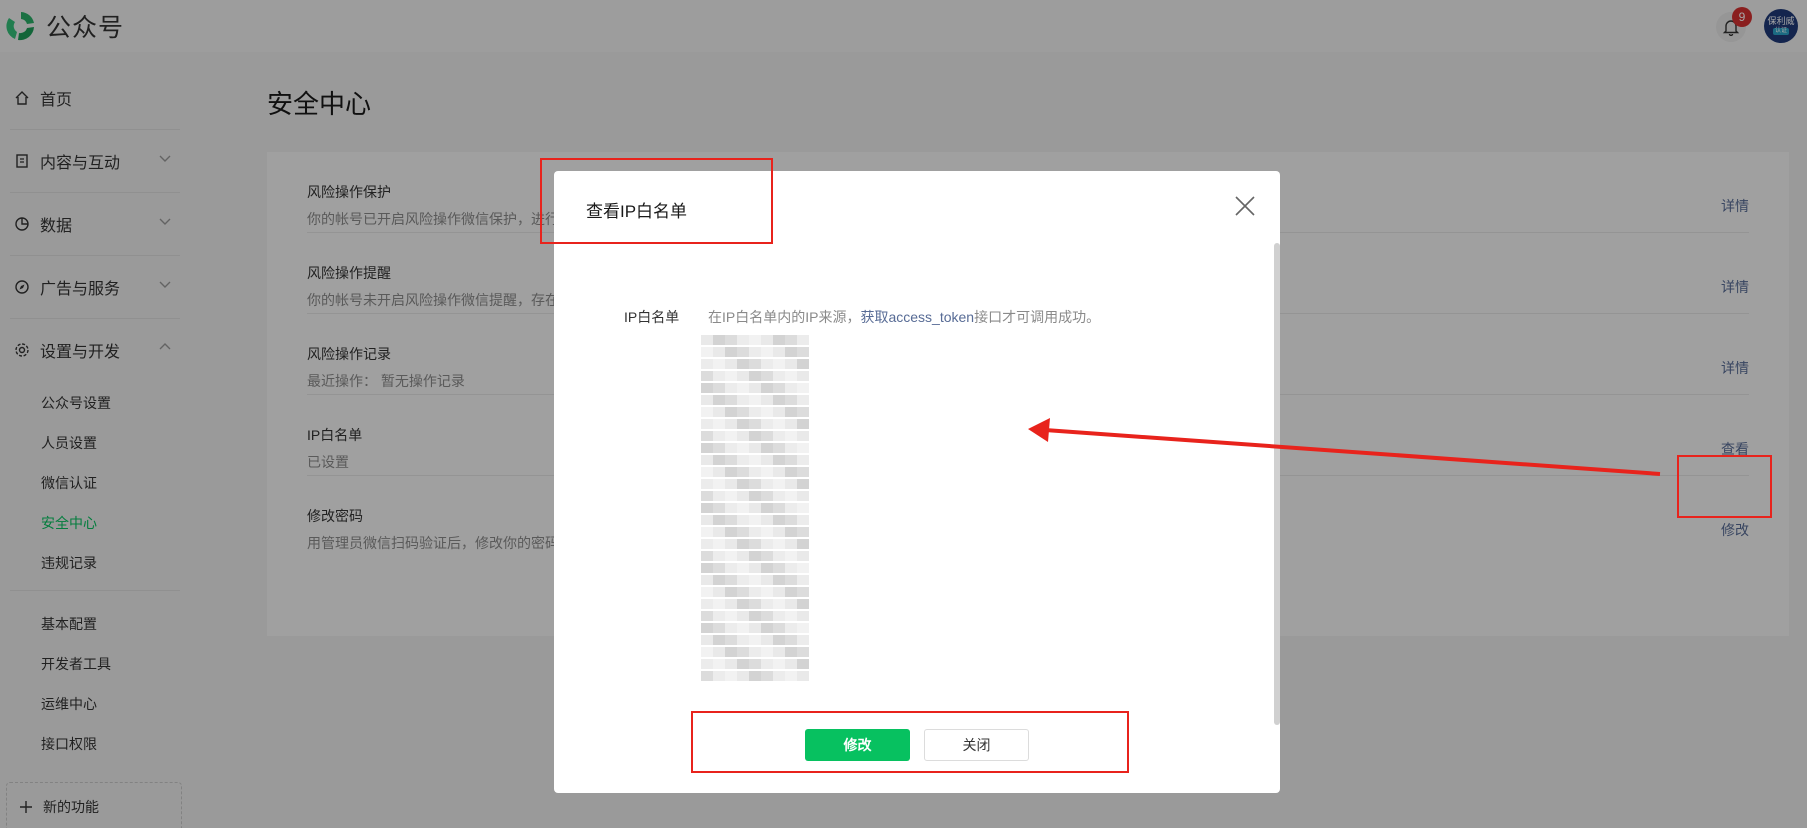 The image size is (1807, 828). Describe the element at coordinates (917, 317) in the screenshot. I see `access-token-link: 获取access_token` at that location.